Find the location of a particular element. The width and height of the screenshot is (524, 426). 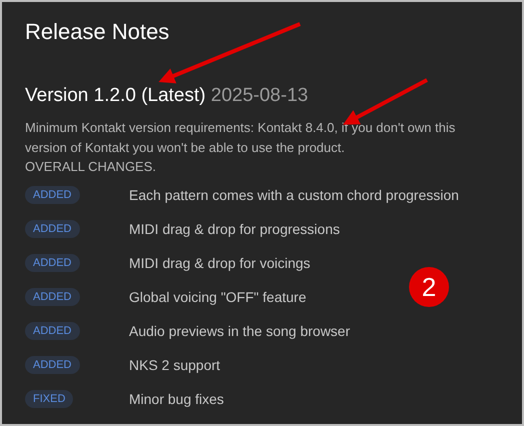

change-text: MIDI drag & drop for progressions is located at coordinates (234, 228).